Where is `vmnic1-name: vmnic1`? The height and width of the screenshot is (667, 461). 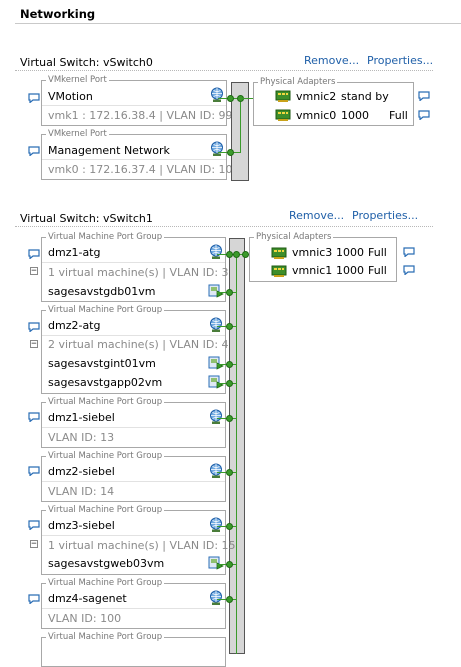 vmnic1-name: vmnic1 is located at coordinates (312, 270).